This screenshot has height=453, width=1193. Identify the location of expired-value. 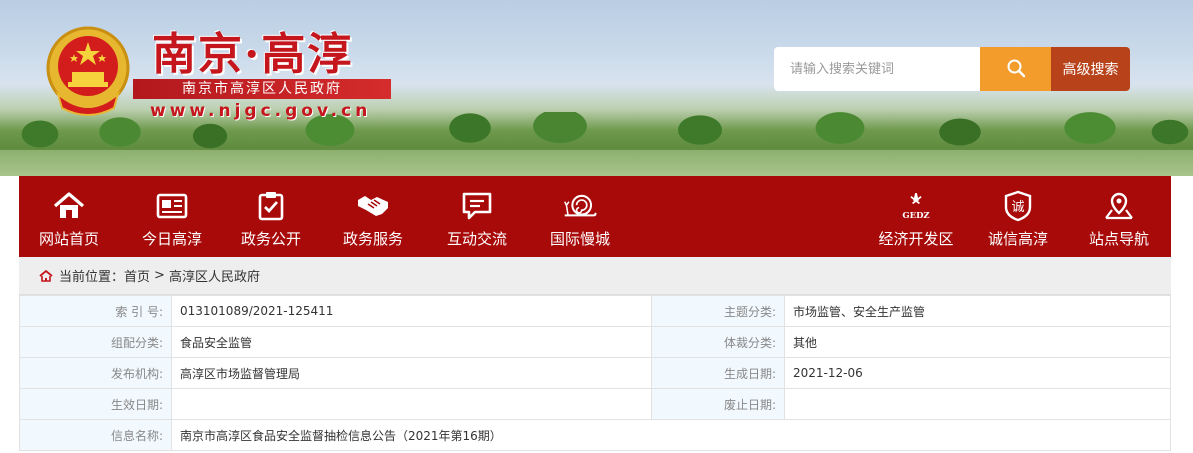
(977, 404).